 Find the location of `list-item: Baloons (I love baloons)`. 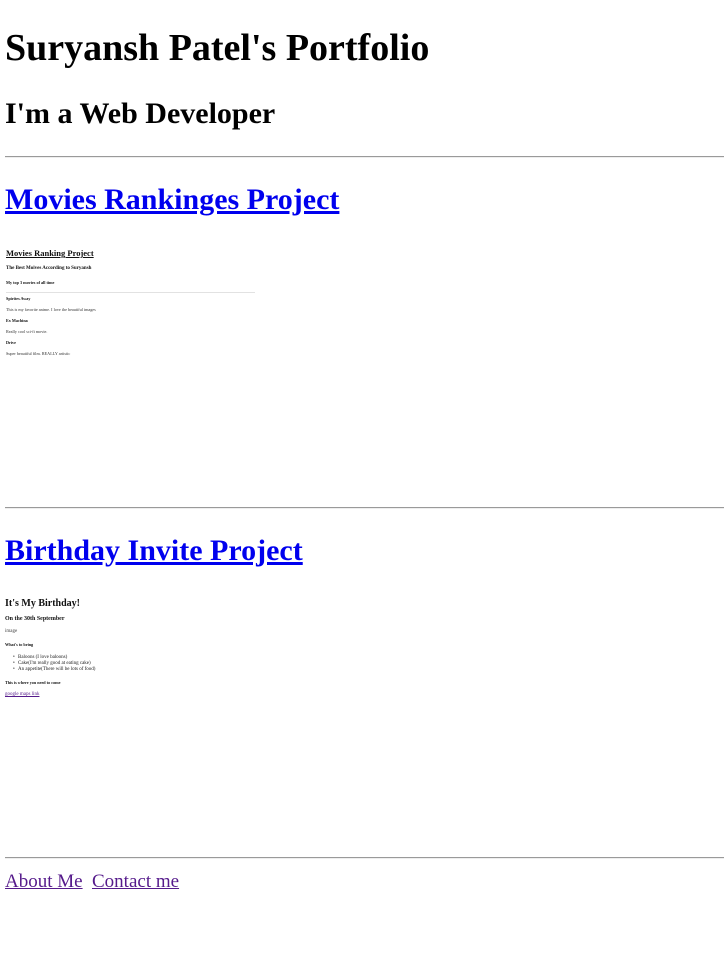

list-item: Baloons (I love baloons) is located at coordinates (40, 657).